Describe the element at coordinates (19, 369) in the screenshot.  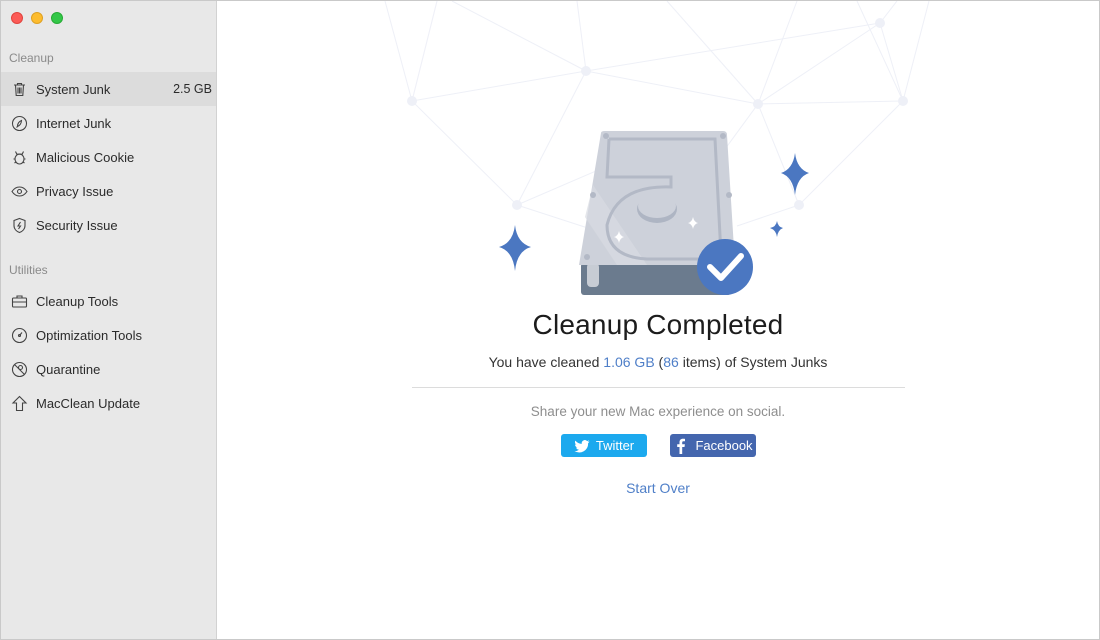
I see `quarantine-icon` at that location.